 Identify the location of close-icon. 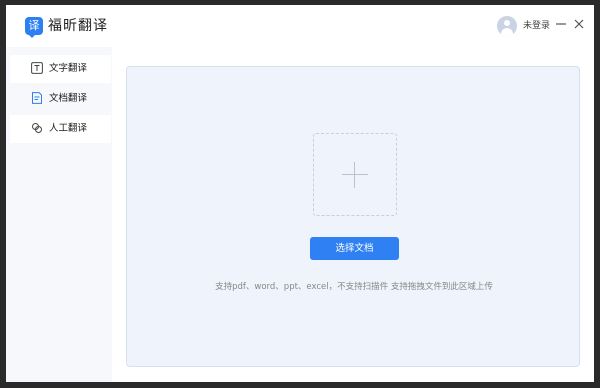
(579, 24).